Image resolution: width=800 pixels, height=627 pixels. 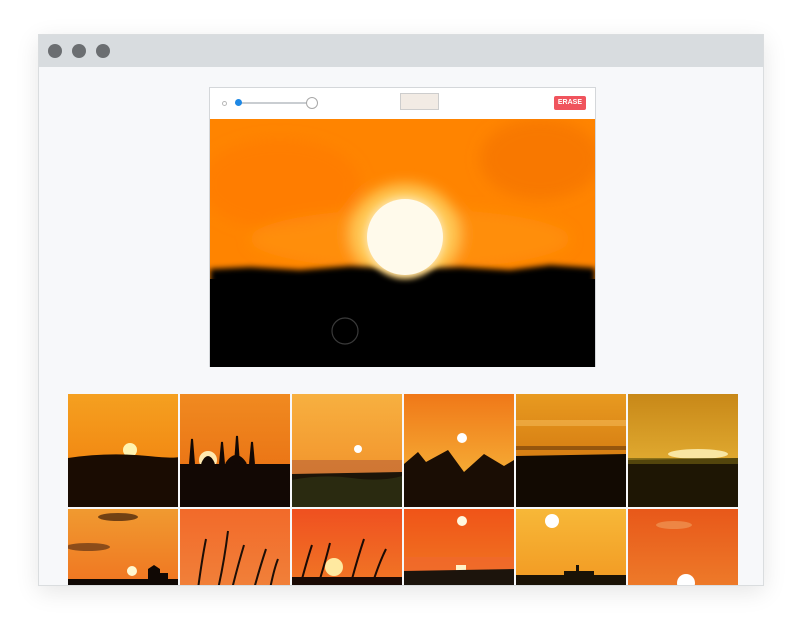 I want to click on gallery-thumbnail-sunset-sea-reflection, so click(x=459, y=547).